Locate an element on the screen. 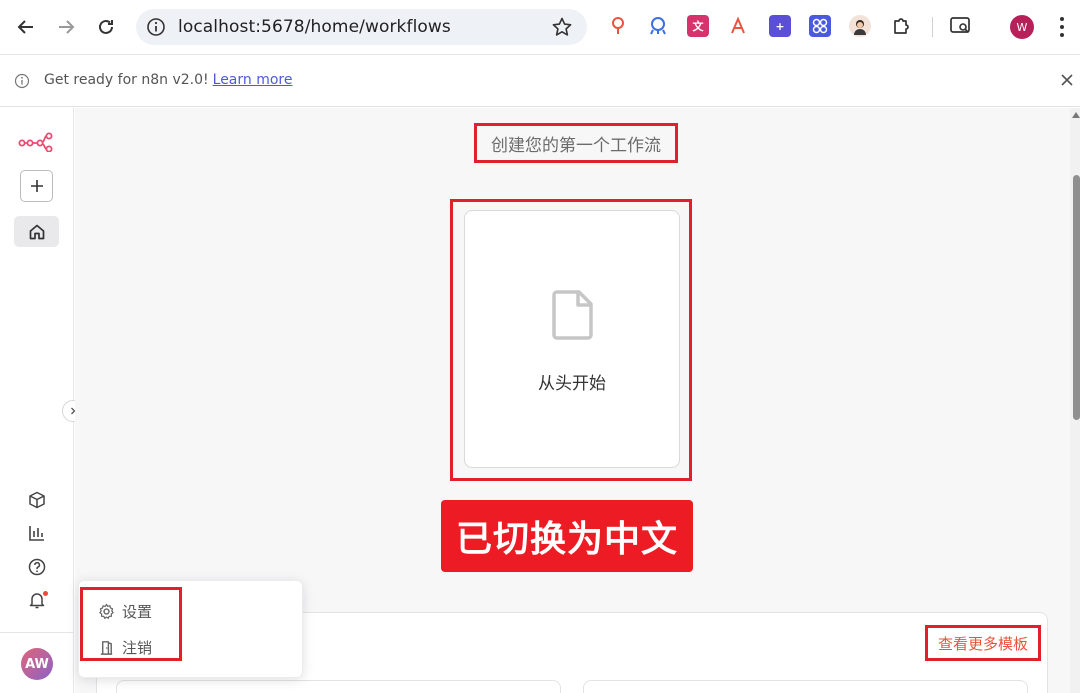  menu-item-settings: 设置 is located at coordinates (125, 611).